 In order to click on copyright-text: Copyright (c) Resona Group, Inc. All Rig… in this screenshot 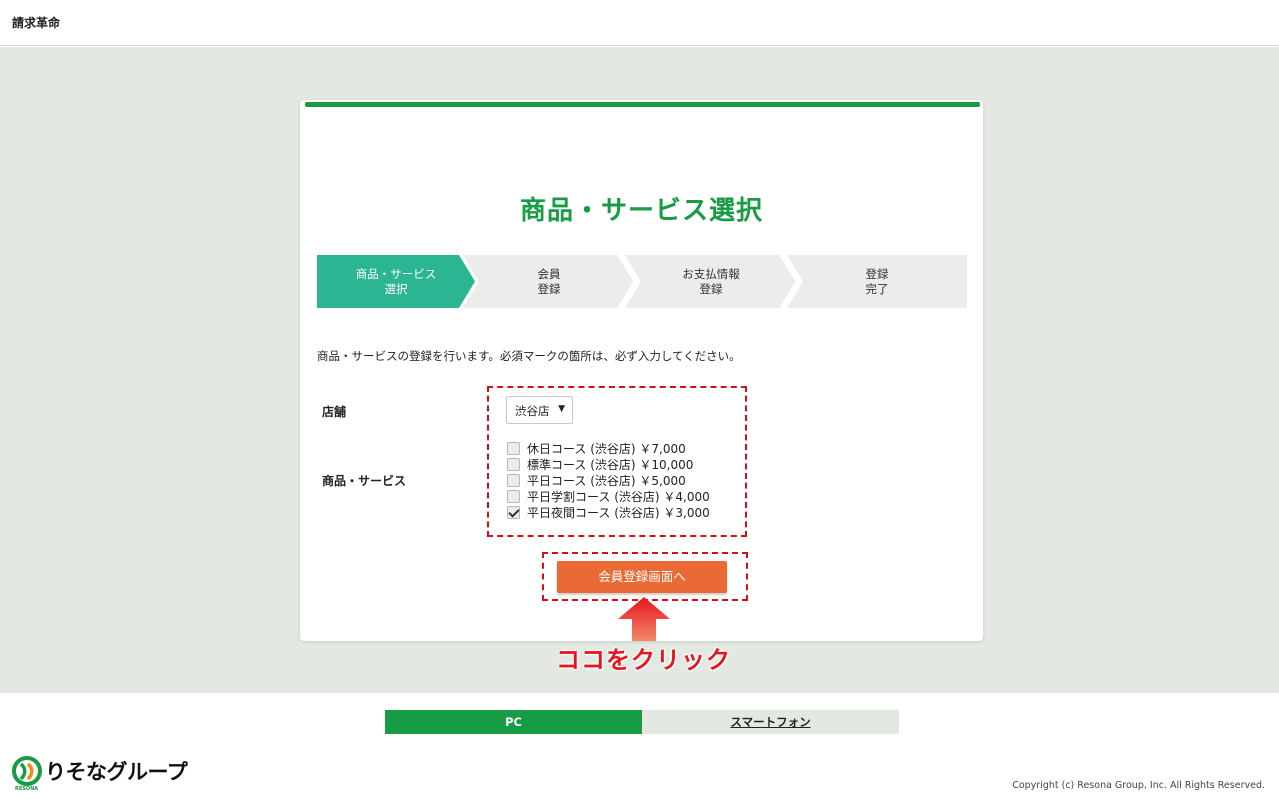, I will do `click(1138, 785)`.